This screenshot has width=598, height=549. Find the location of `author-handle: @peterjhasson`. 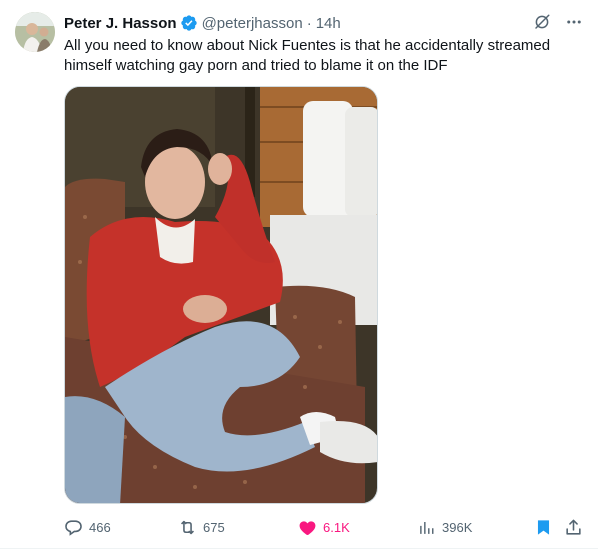

author-handle: @peterjhasson is located at coordinates (252, 23).